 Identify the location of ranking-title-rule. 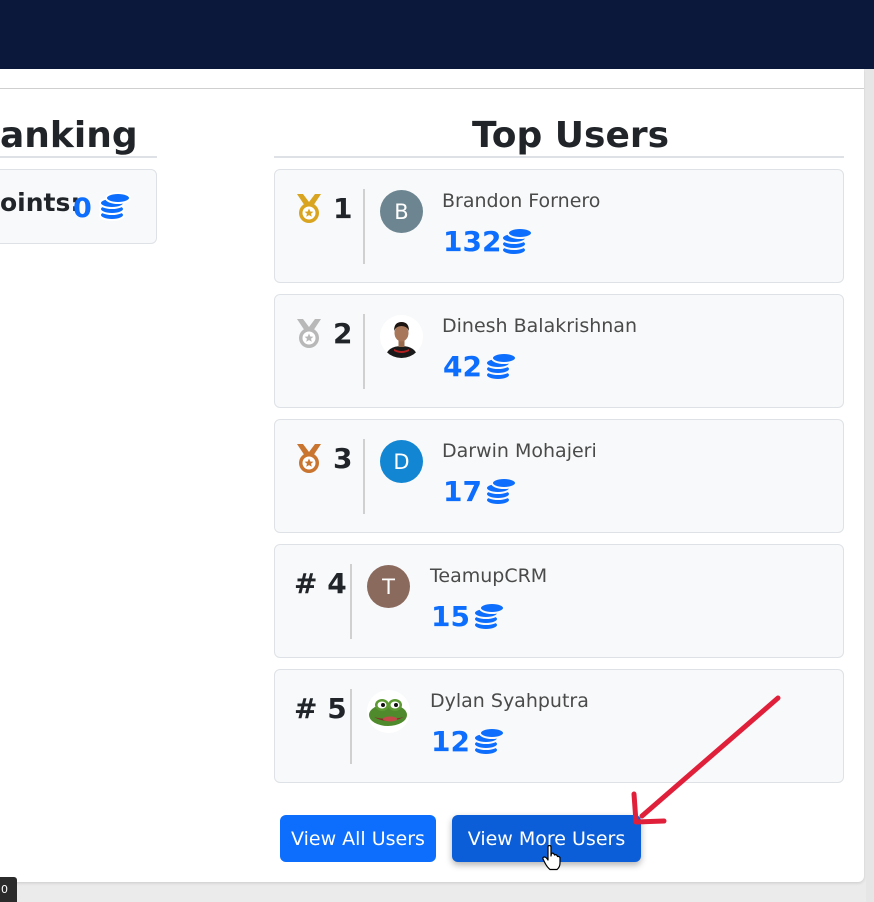
(78, 157).